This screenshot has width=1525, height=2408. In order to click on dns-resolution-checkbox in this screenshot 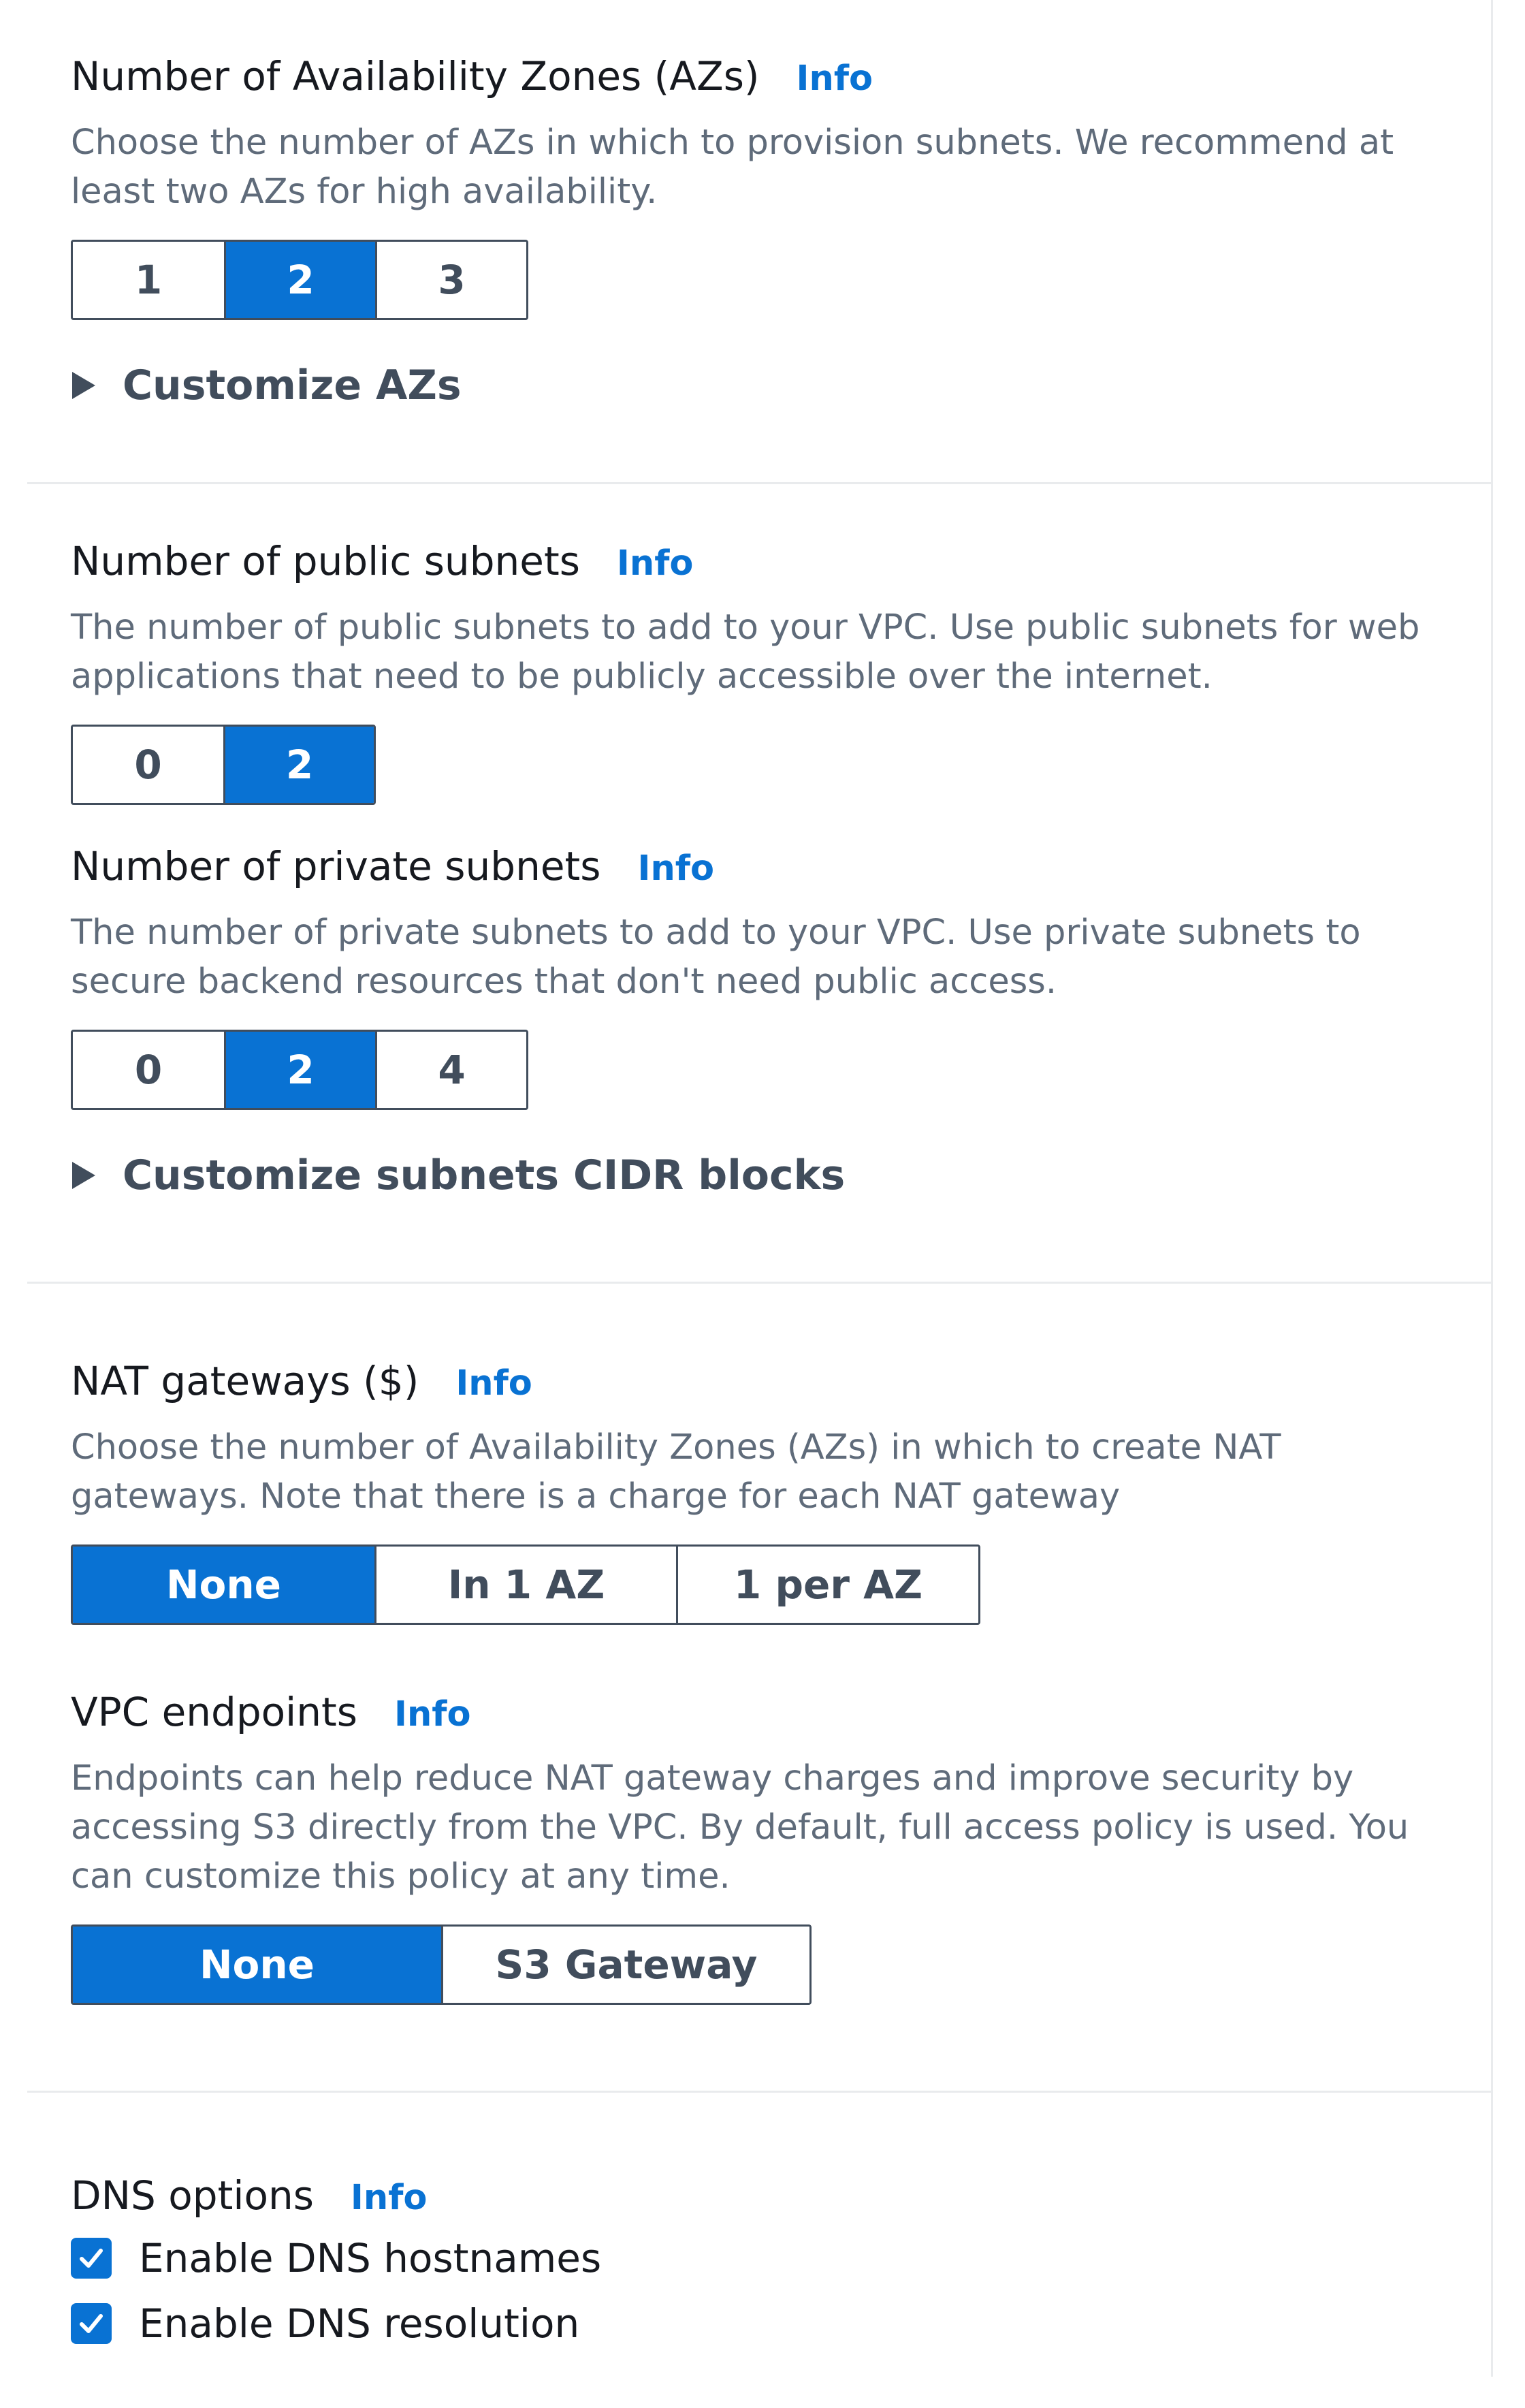, I will do `click(91, 2324)`.